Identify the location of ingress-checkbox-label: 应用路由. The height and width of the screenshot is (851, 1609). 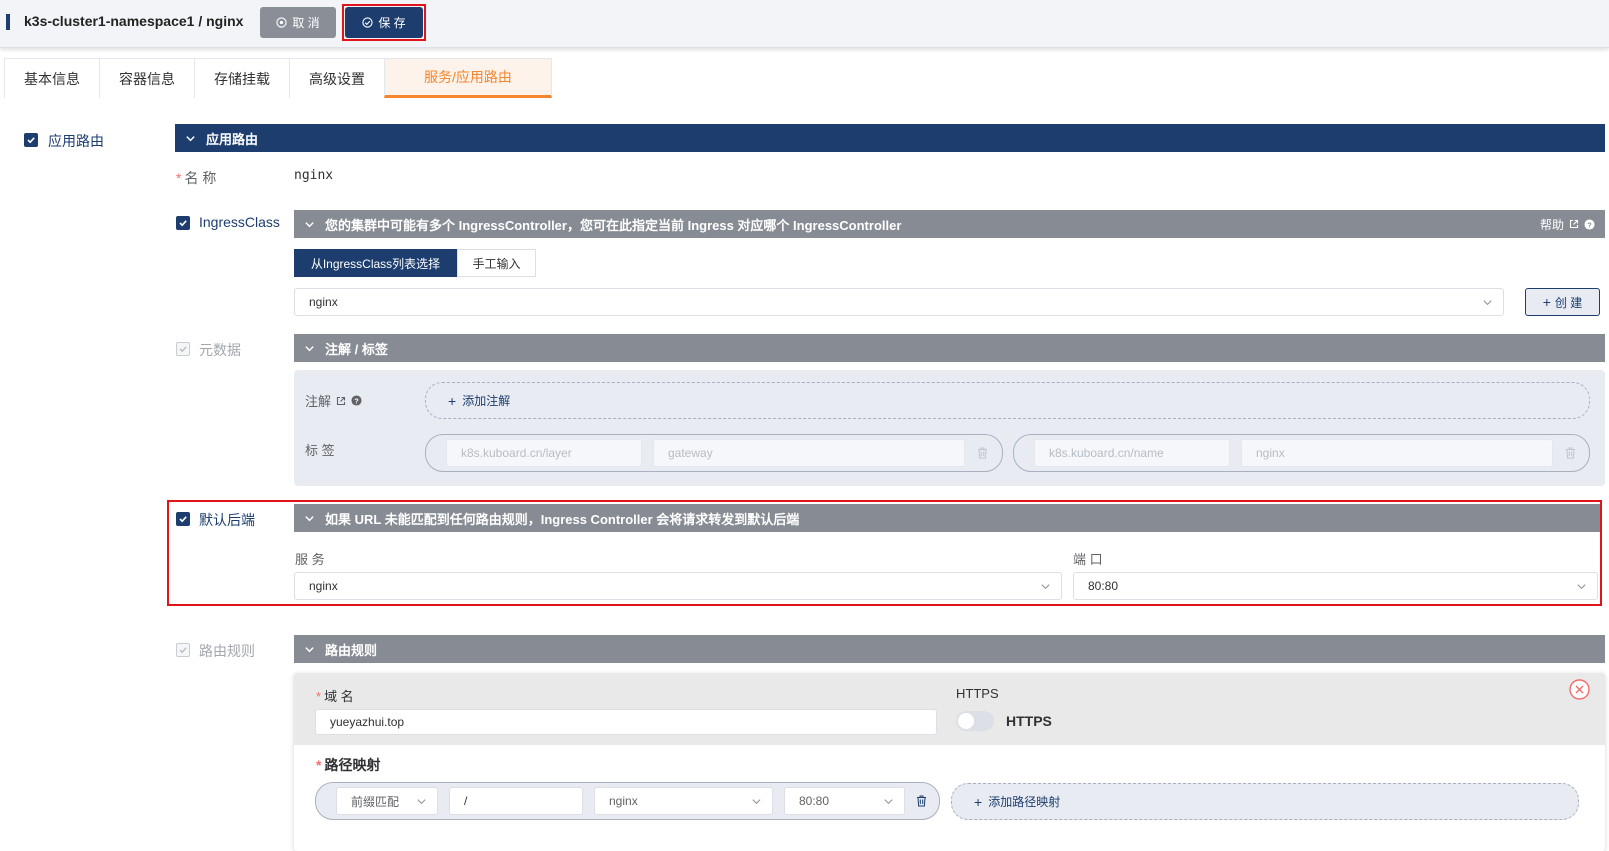
(76, 141).